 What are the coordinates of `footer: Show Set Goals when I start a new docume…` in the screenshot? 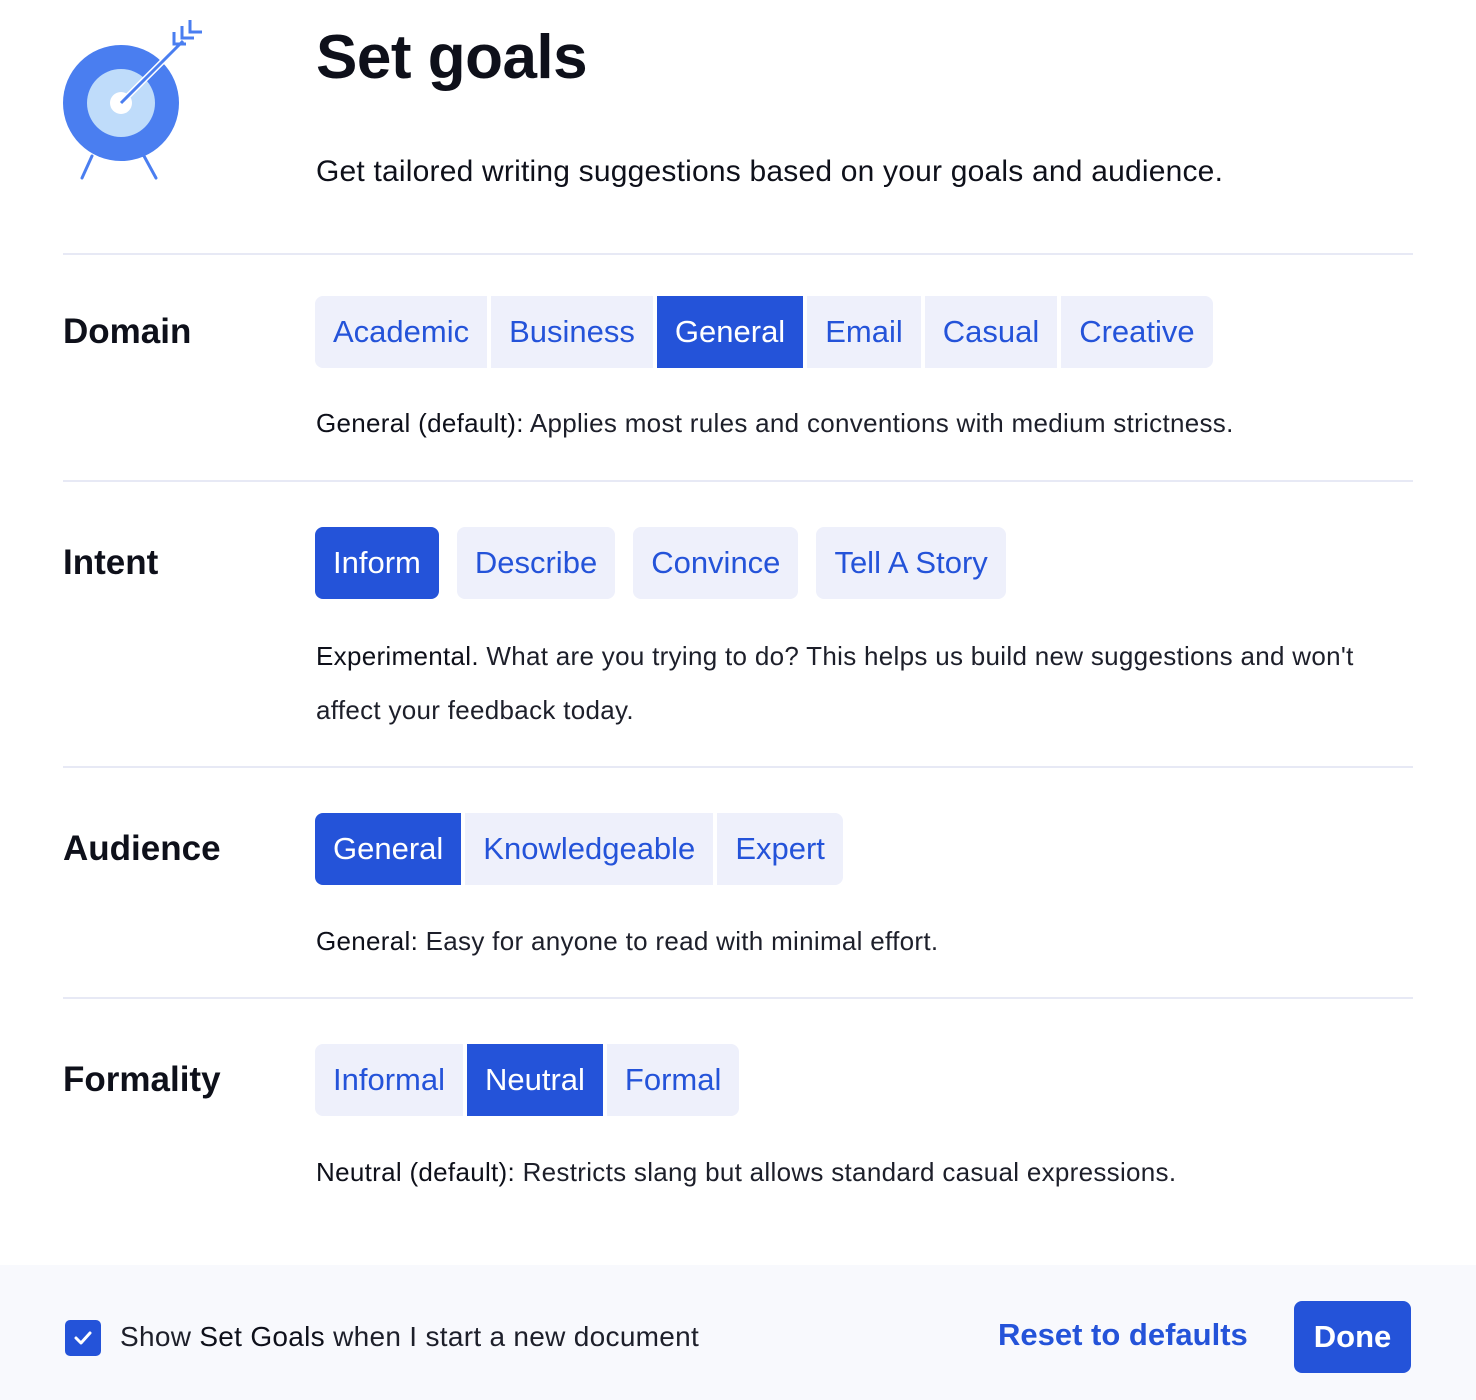 It's located at (738, 1332).